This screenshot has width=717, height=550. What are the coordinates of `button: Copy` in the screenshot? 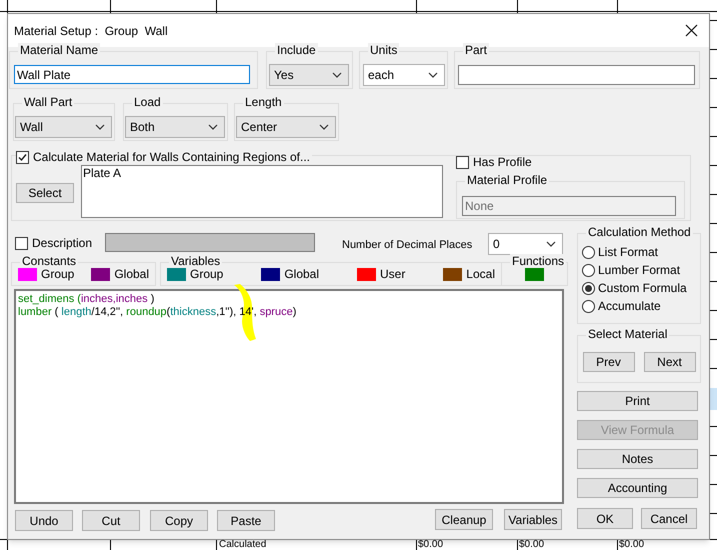 It's located at (179, 520).